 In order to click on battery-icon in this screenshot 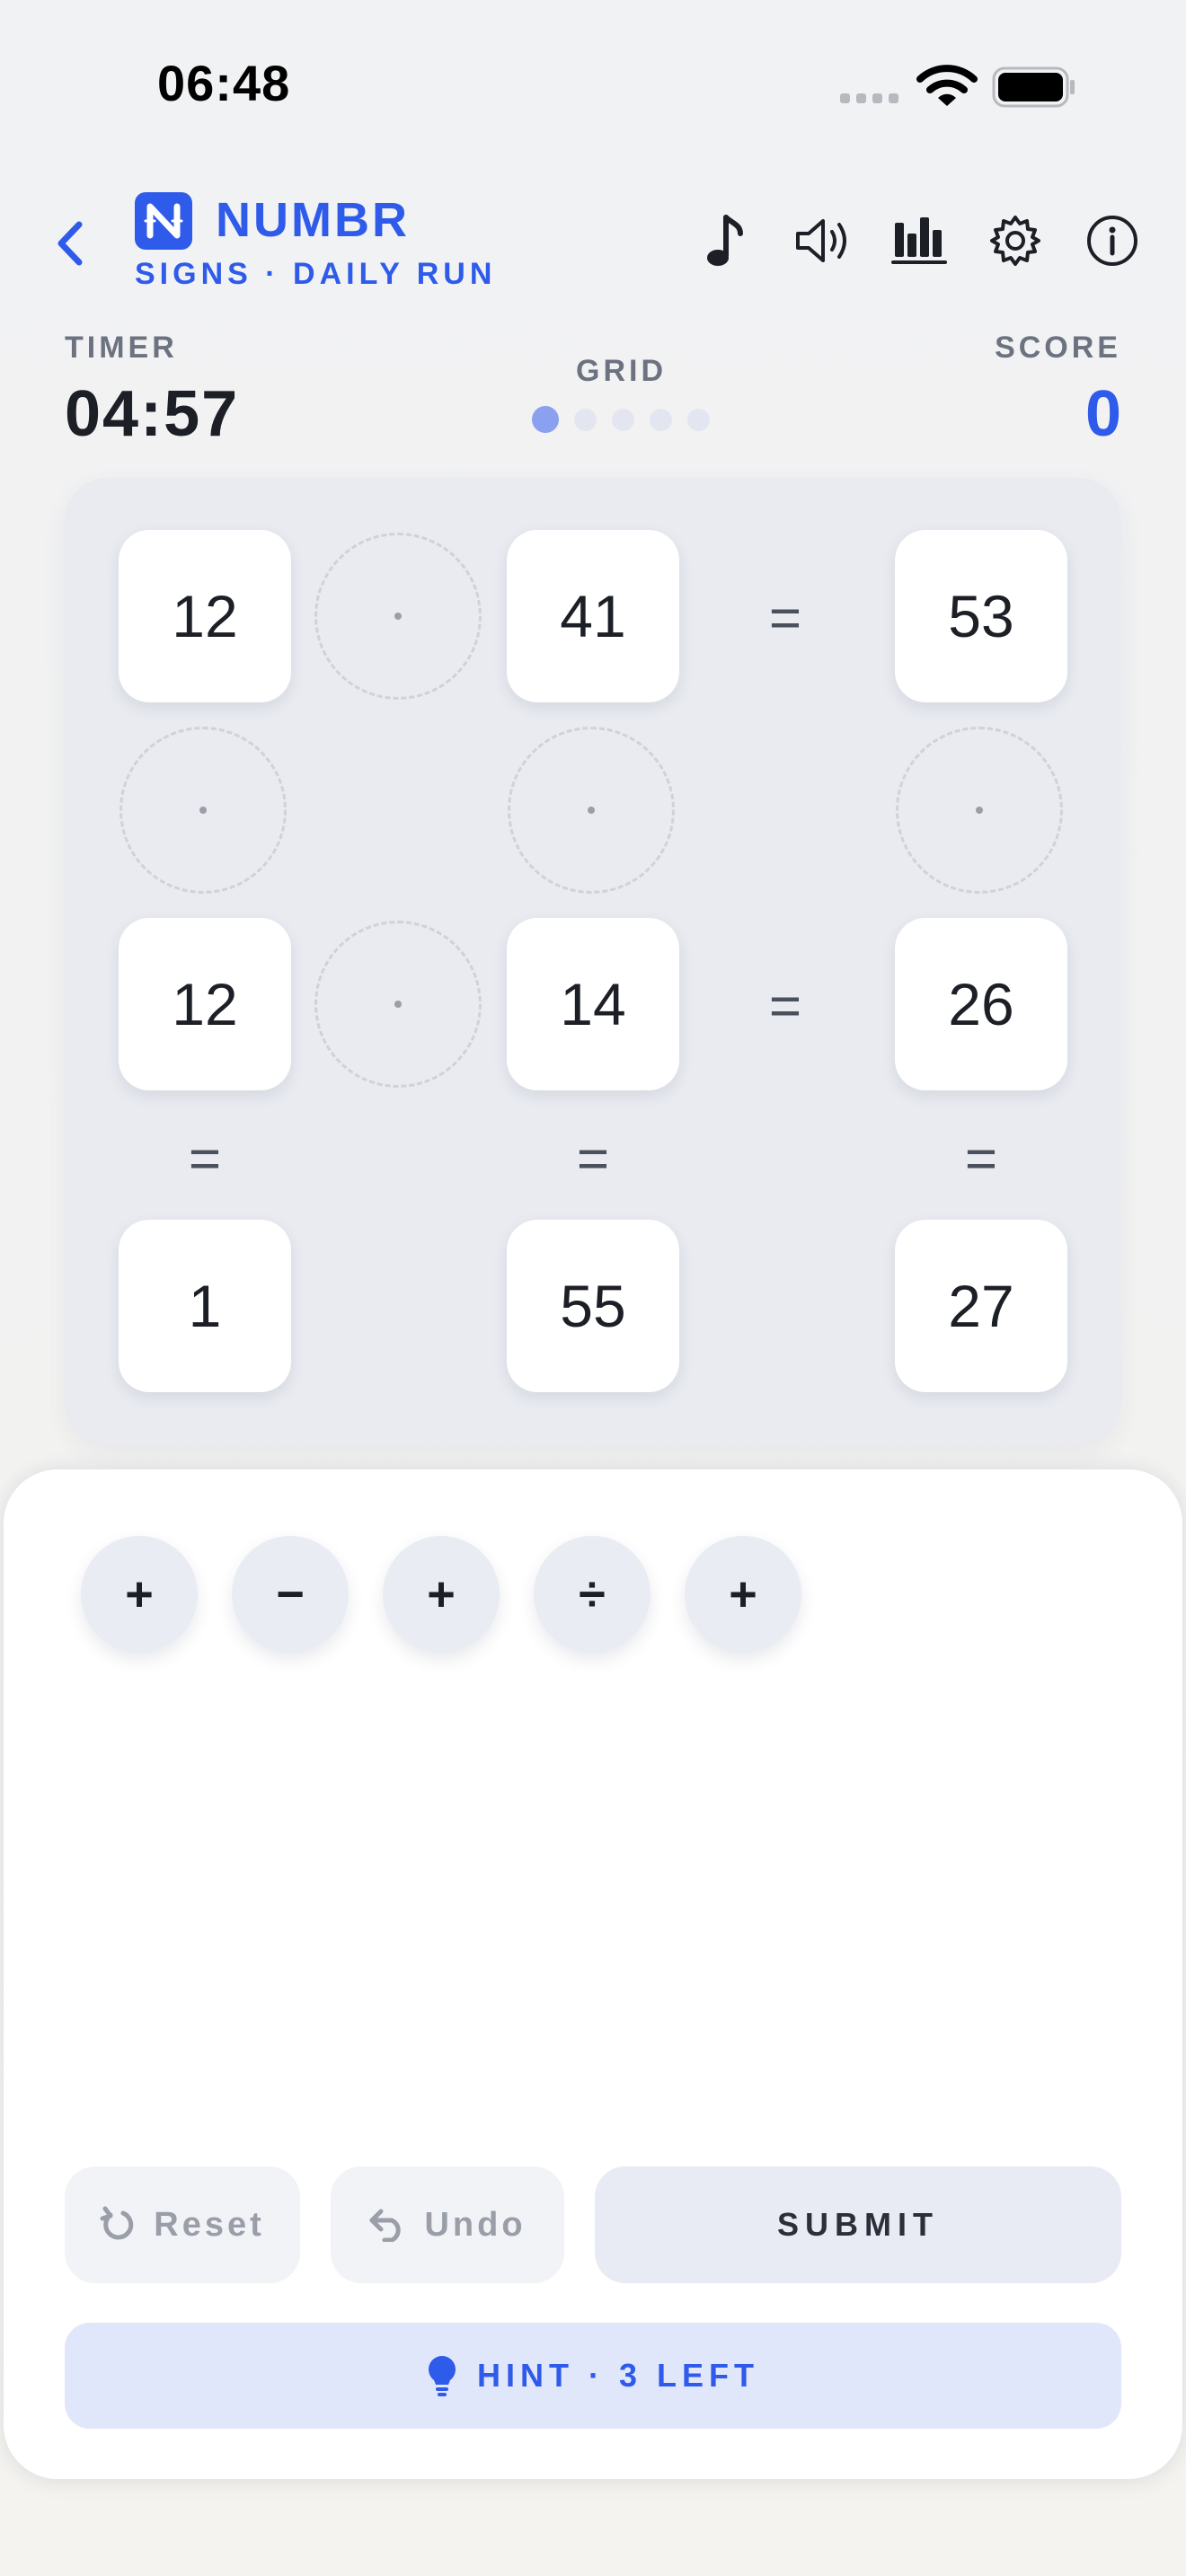, I will do `click(1033, 87)`.